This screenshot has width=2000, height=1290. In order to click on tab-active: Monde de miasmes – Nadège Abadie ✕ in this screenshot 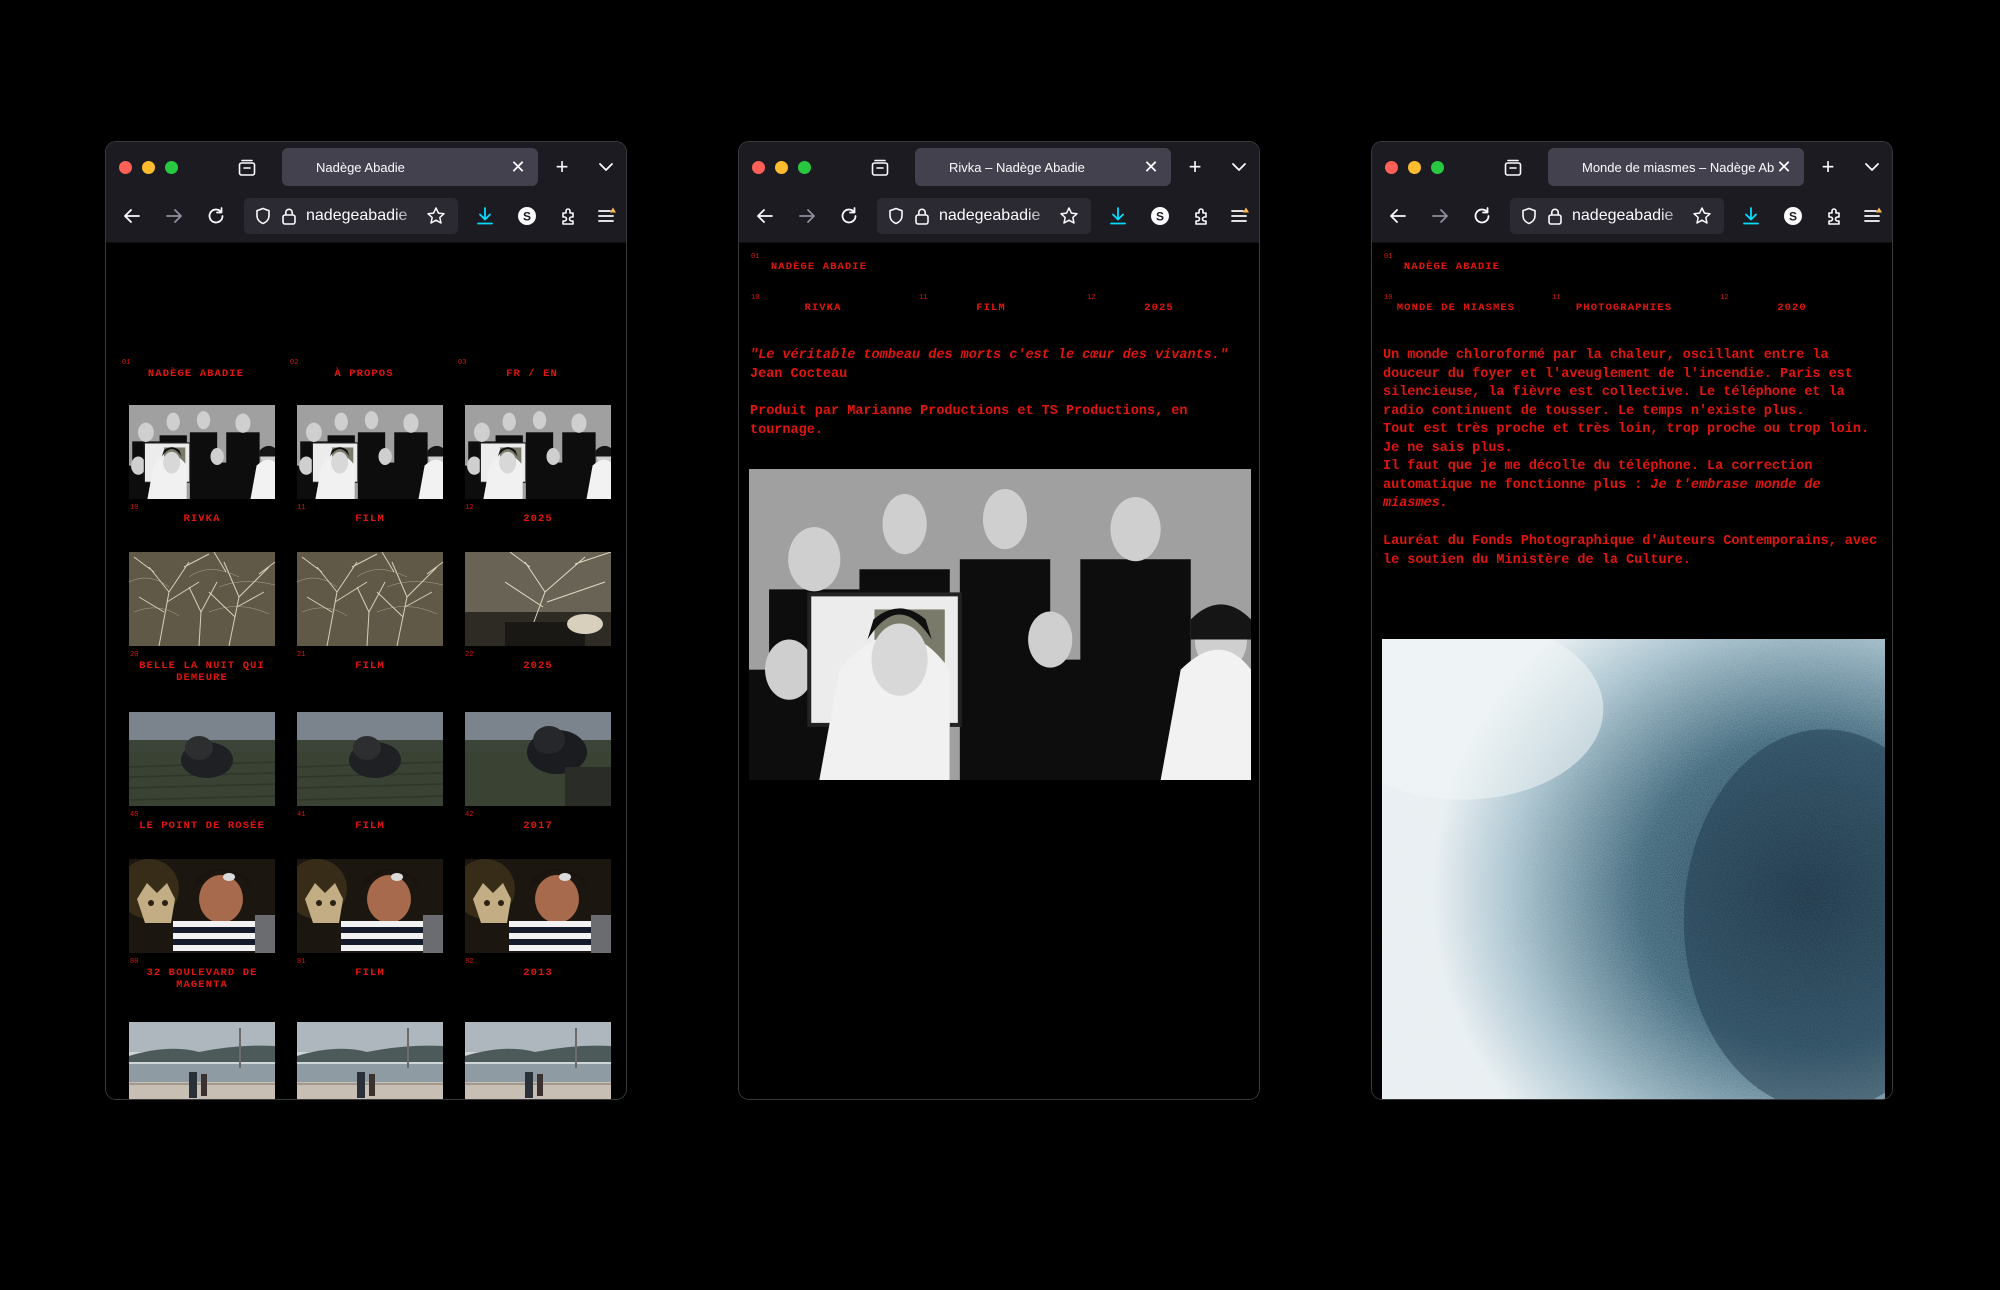, I will do `click(1676, 167)`.